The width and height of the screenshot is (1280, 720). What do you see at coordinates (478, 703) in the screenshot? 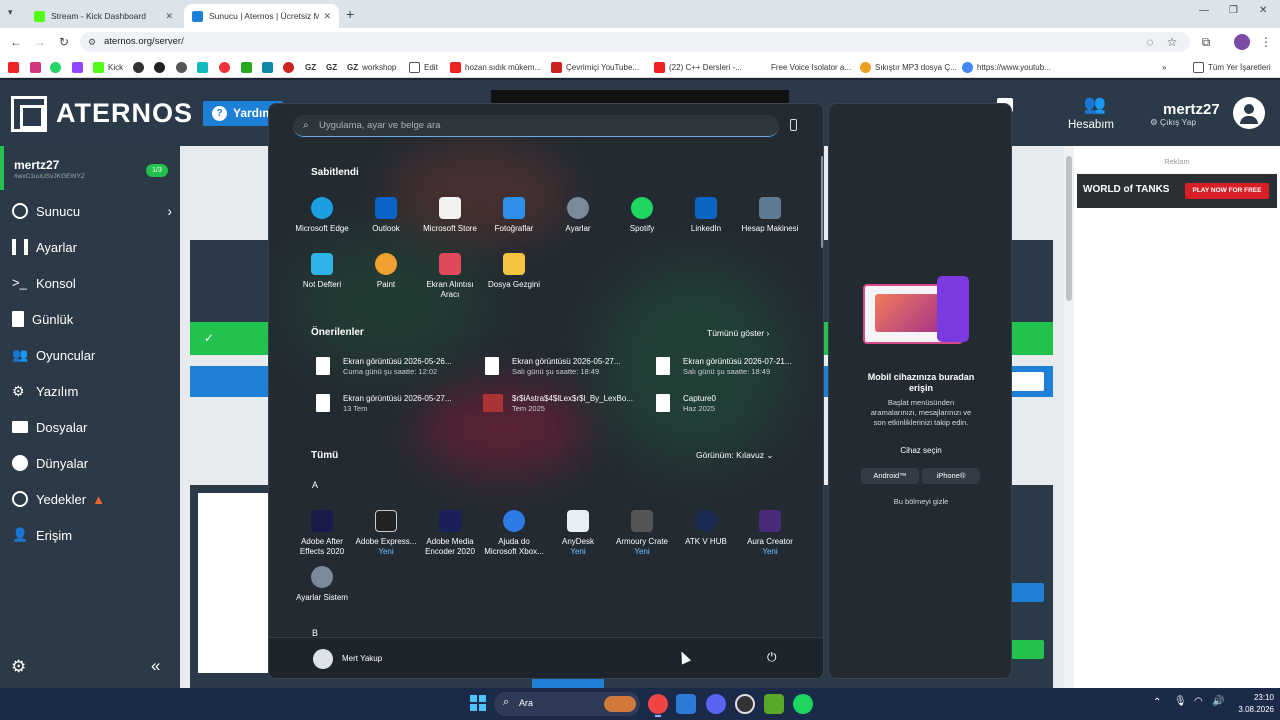
I see `windows-start-button` at bounding box center [478, 703].